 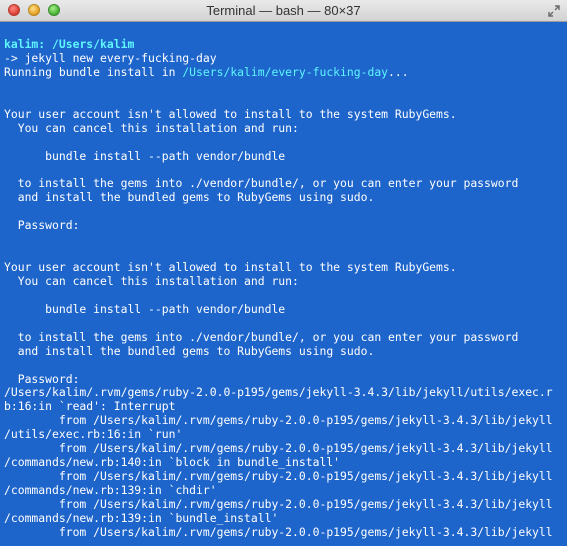 I want to click on command-line: -> jekyll new every-fucking-day, so click(x=110, y=57).